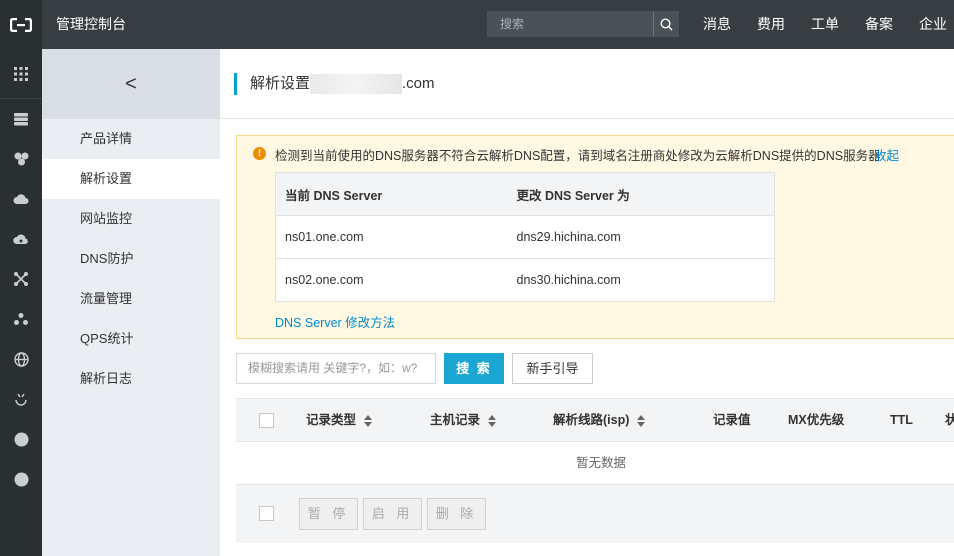 This screenshot has height=556, width=954. I want to click on apps-grid-icon, so click(21, 74).